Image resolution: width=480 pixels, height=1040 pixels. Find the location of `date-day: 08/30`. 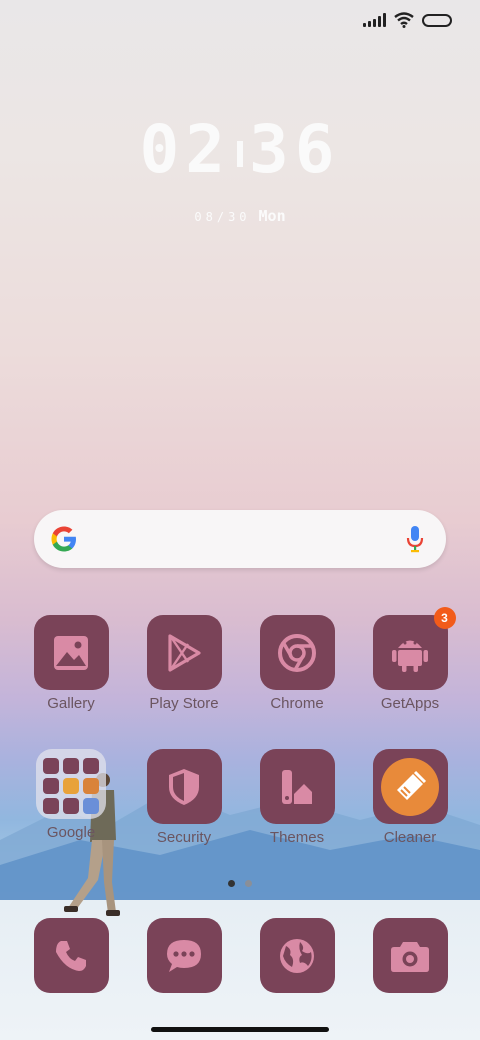

date-day: 08/30 is located at coordinates (222, 217).